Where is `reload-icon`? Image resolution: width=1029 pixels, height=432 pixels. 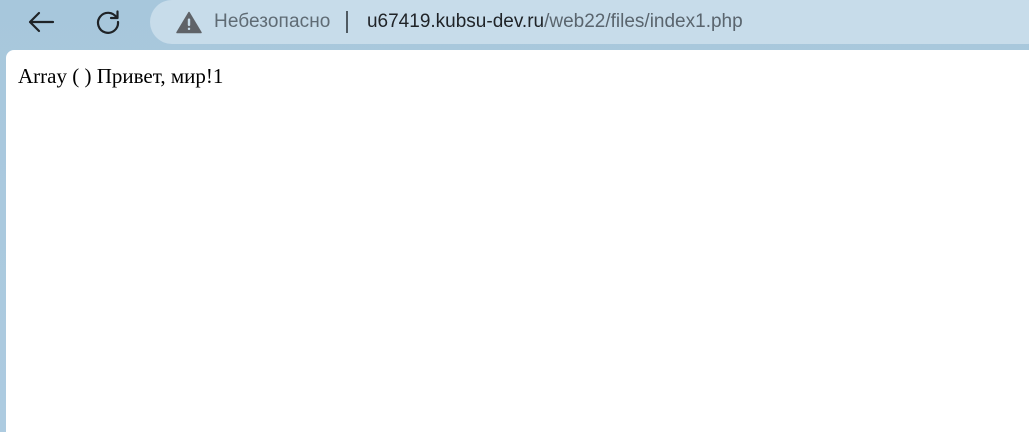 reload-icon is located at coordinates (108, 22).